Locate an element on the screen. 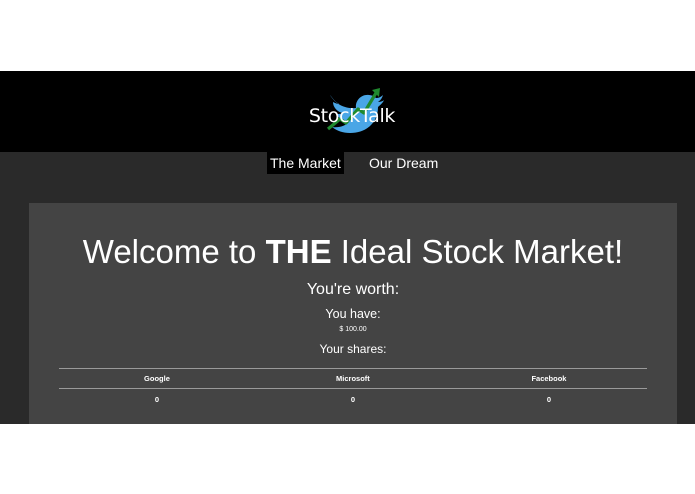 This screenshot has height=494, width=695. table-header-row: Google Microsoft Facebook is located at coordinates (353, 378).